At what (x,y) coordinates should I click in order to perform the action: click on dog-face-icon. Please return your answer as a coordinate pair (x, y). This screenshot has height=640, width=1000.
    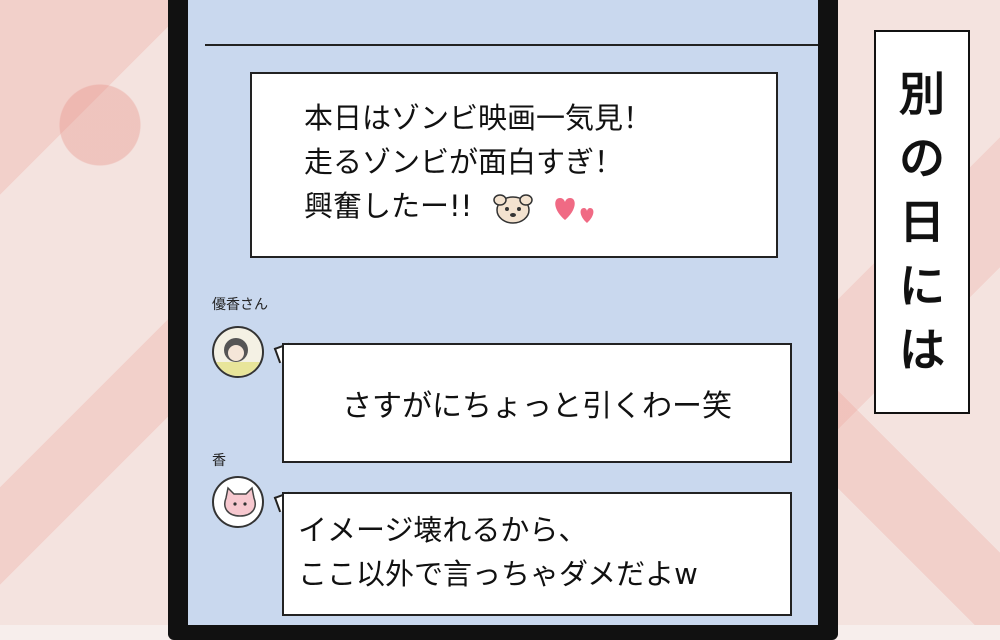
    Looking at the image, I should click on (513, 209).